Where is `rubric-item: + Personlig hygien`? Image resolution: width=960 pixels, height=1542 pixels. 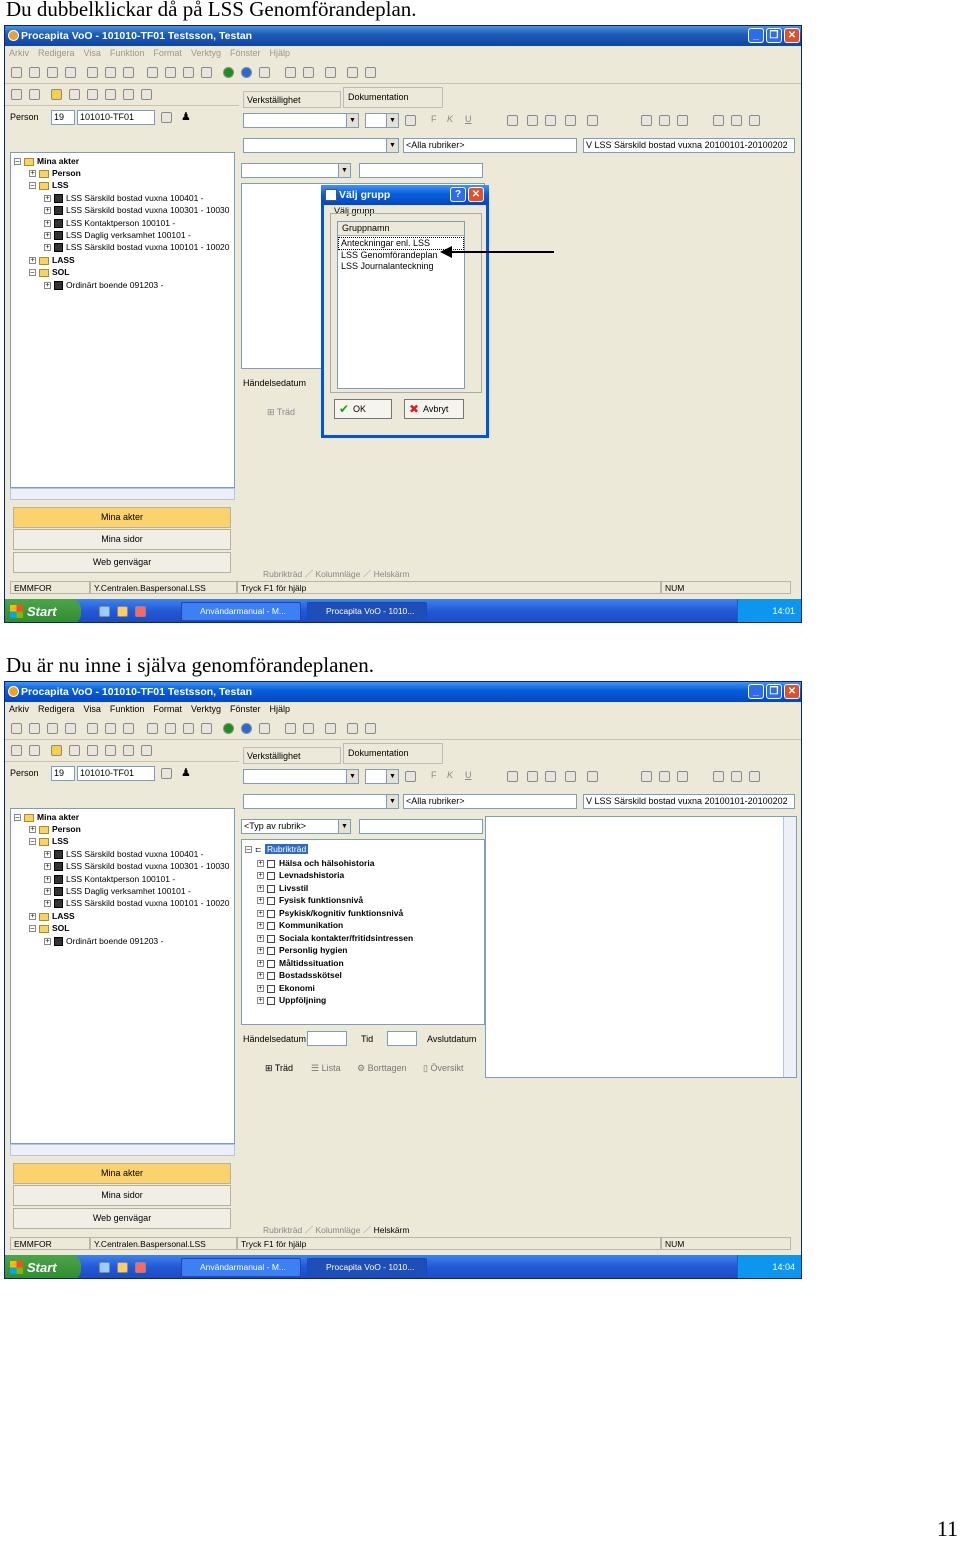 rubric-item: + Personlig hygien is located at coordinates (302, 950).